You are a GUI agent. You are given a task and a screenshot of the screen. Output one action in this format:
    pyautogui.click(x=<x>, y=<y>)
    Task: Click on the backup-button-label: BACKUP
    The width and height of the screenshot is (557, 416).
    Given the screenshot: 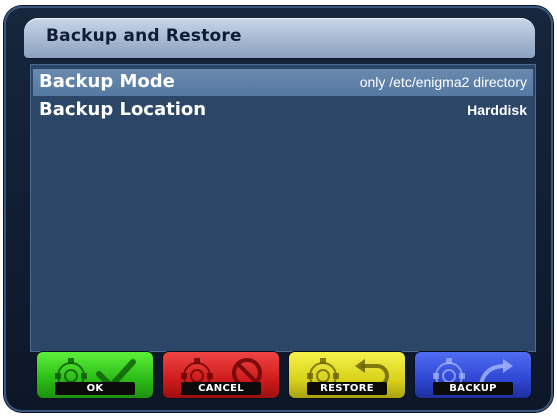 What is the action you would take?
    pyautogui.click(x=473, y=388)
    